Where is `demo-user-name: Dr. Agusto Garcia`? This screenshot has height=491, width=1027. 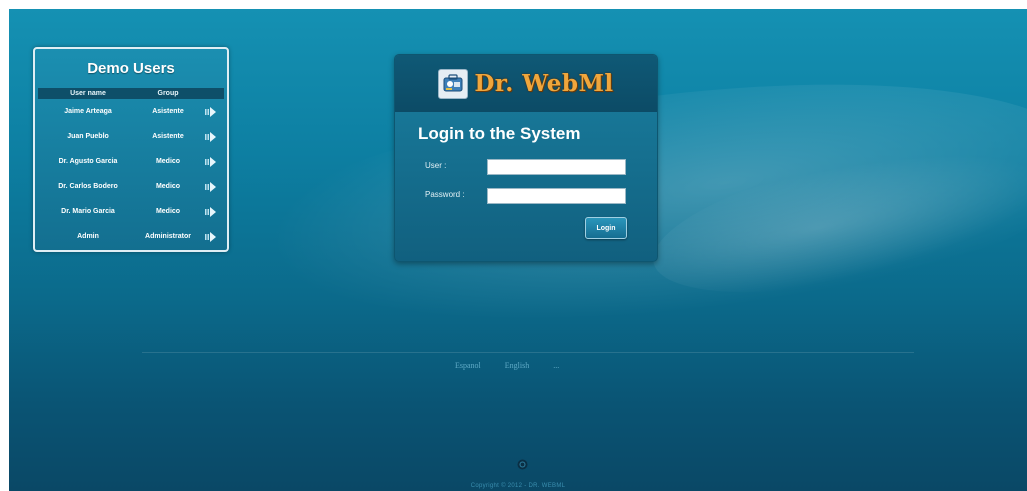 demo-user-name: Dr. Agusto Garcia is located at coordinates (88, 161).